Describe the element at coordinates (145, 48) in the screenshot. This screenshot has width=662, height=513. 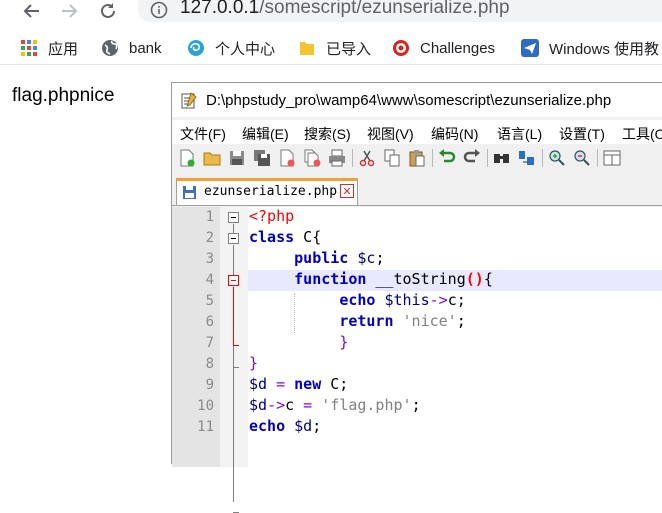
I see `bookmark-label: bank` at that location.